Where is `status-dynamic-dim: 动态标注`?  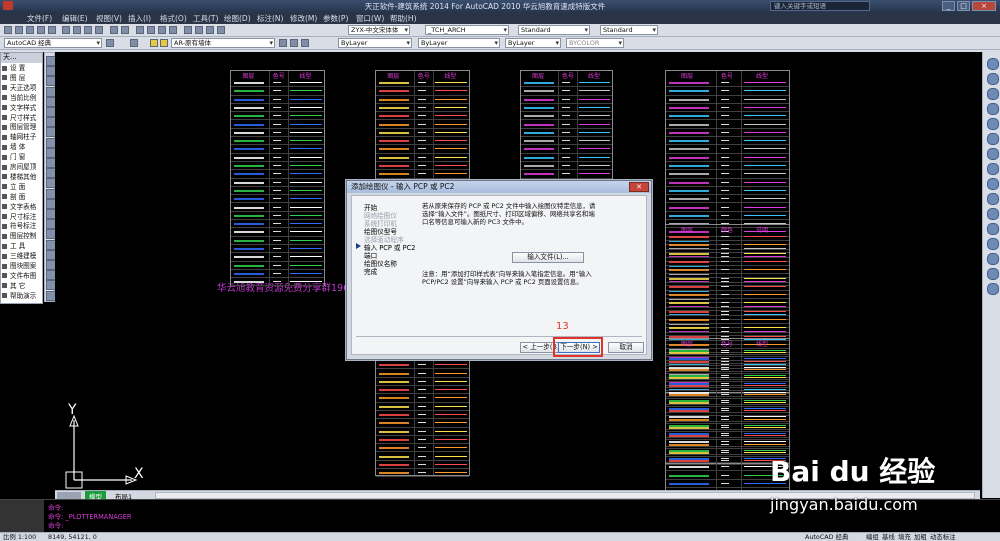 status-dynamic-dim: 动态标注 is located at coordinates (943, 537).